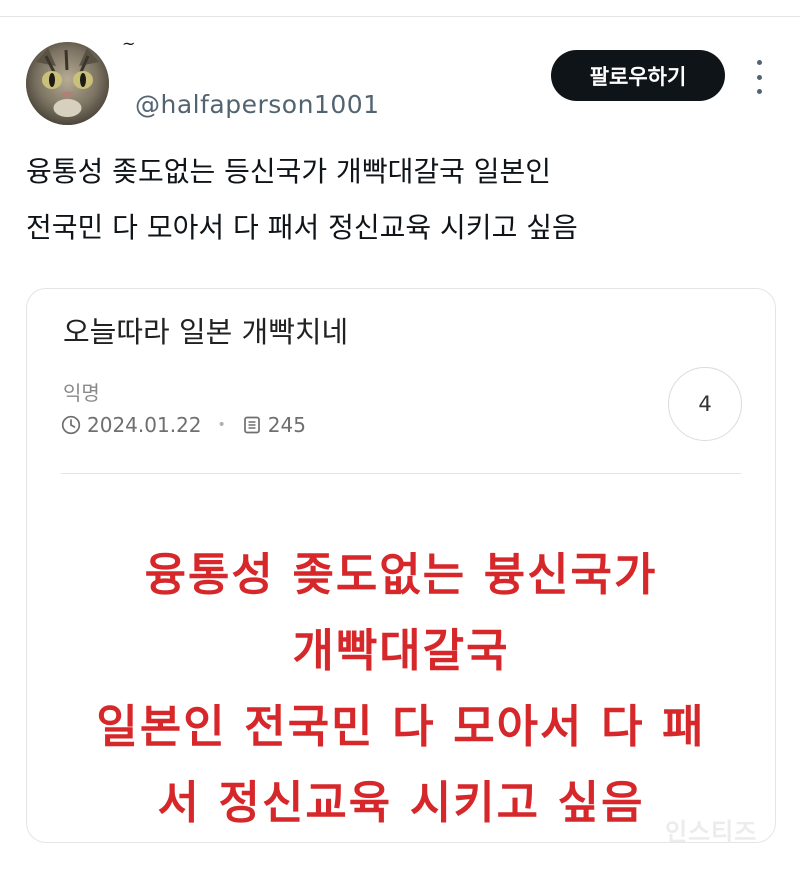  What do you see at coordinates (400, 16) in the screenshot?
I see `top-divider` at bounding box center [400, 16].